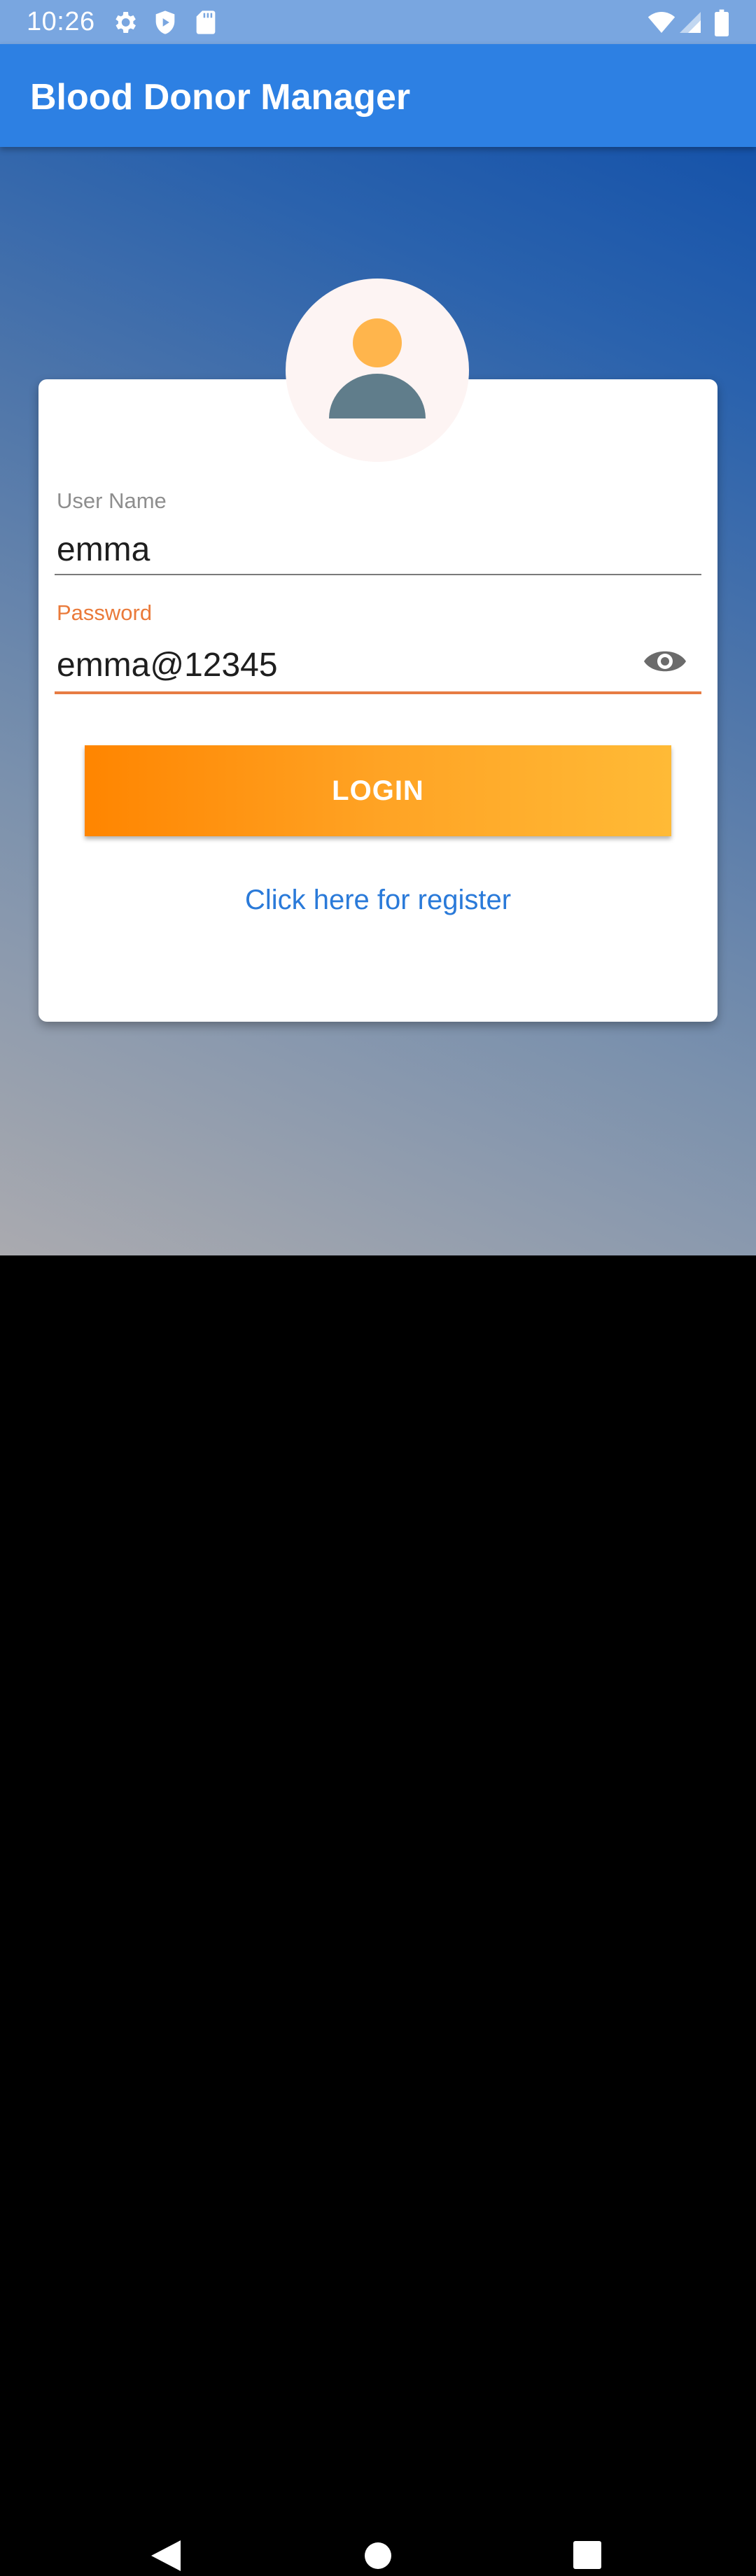 Image resolution: width=756 pixels, height=2576 pixels. What do you see at coordinates (378, 692) in the screenshot?
I see `password-underline` at bounding box center [378, 692].